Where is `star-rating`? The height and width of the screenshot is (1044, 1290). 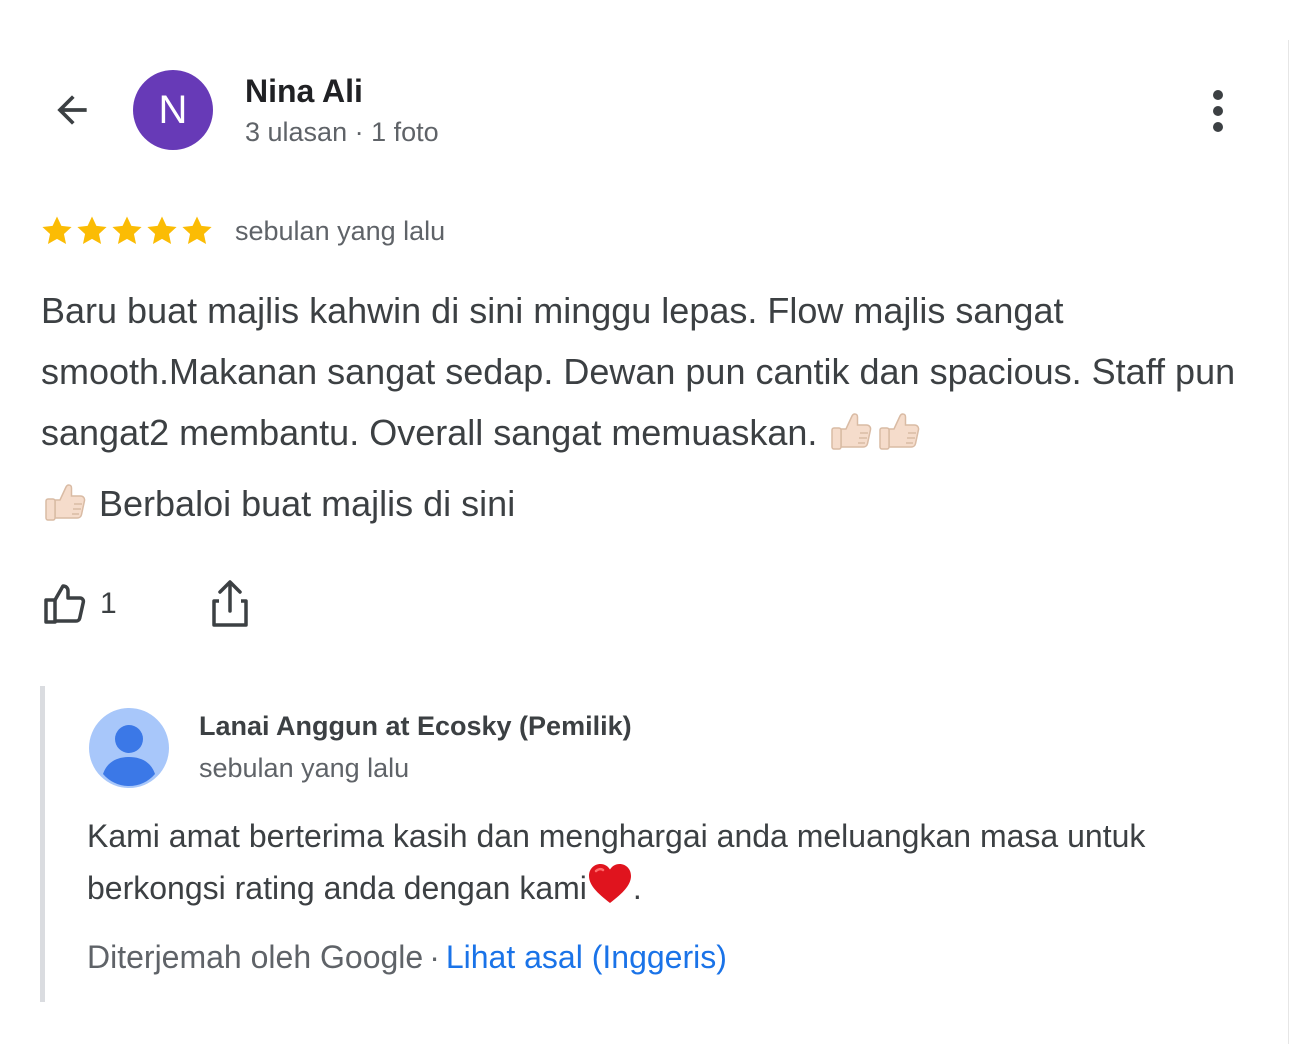 star-rating is located at coordinates (127, 231).